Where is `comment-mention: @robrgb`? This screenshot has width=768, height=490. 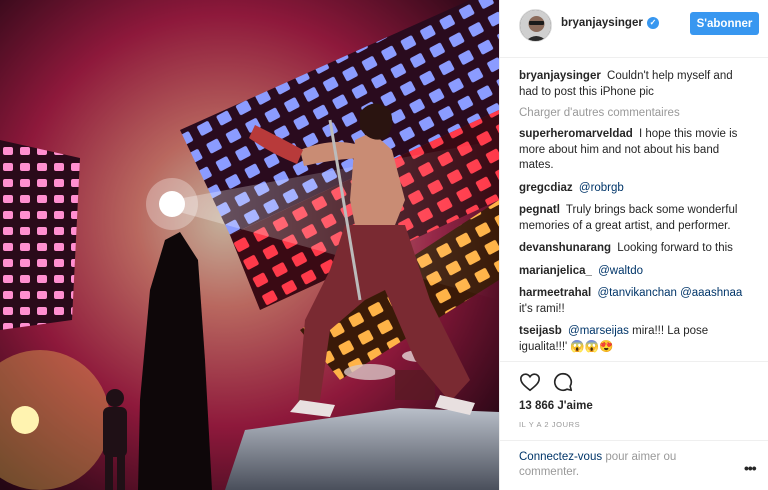
comment-mention: @robrgb is located at coordinates (601, 188).